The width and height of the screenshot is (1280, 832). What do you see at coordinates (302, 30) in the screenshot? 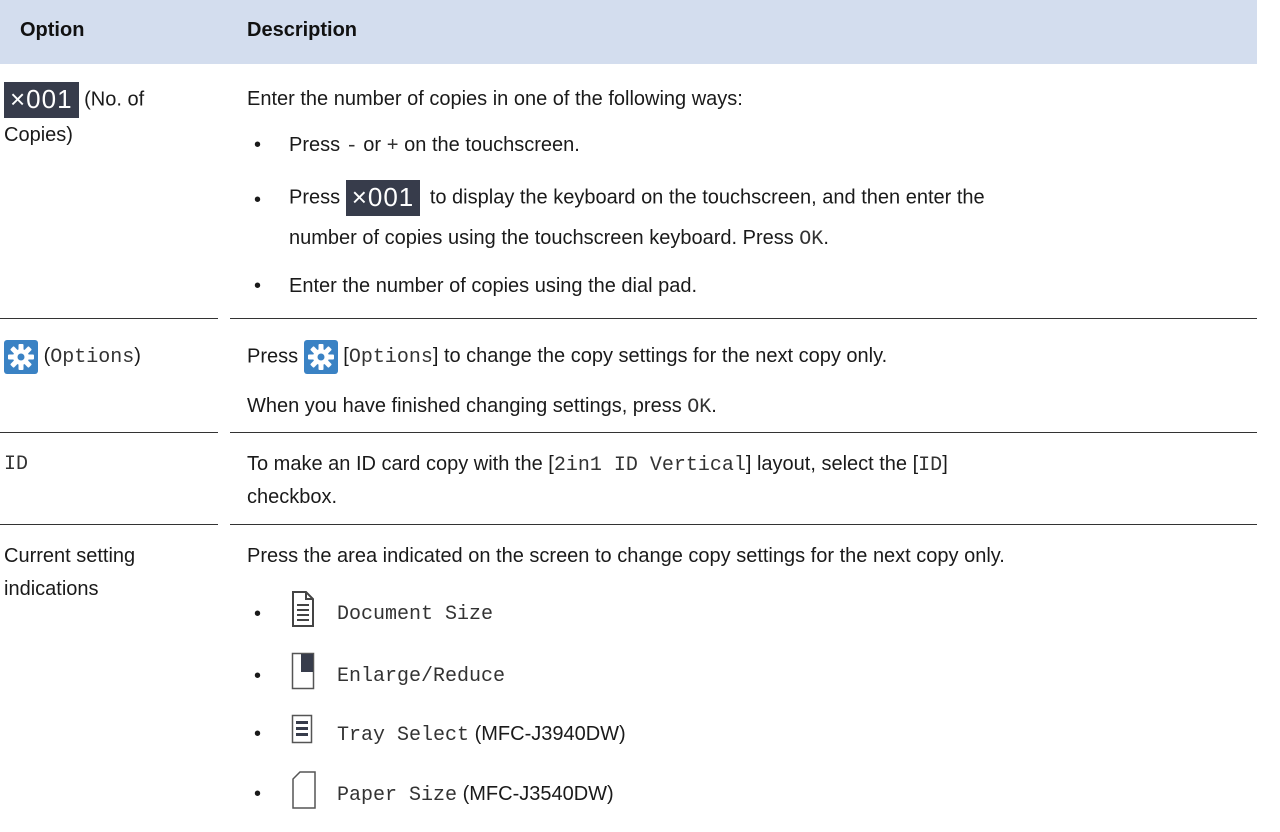
I see `header-description: Description` at bounding box center [302, 30].